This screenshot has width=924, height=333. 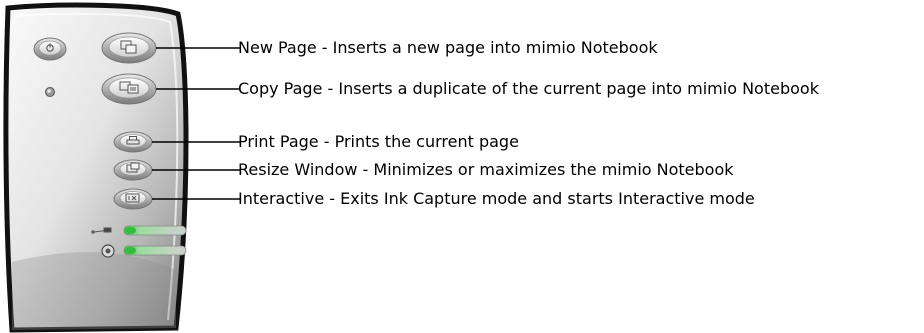 I want to click on print-page-button, so click(x=133, y=142).